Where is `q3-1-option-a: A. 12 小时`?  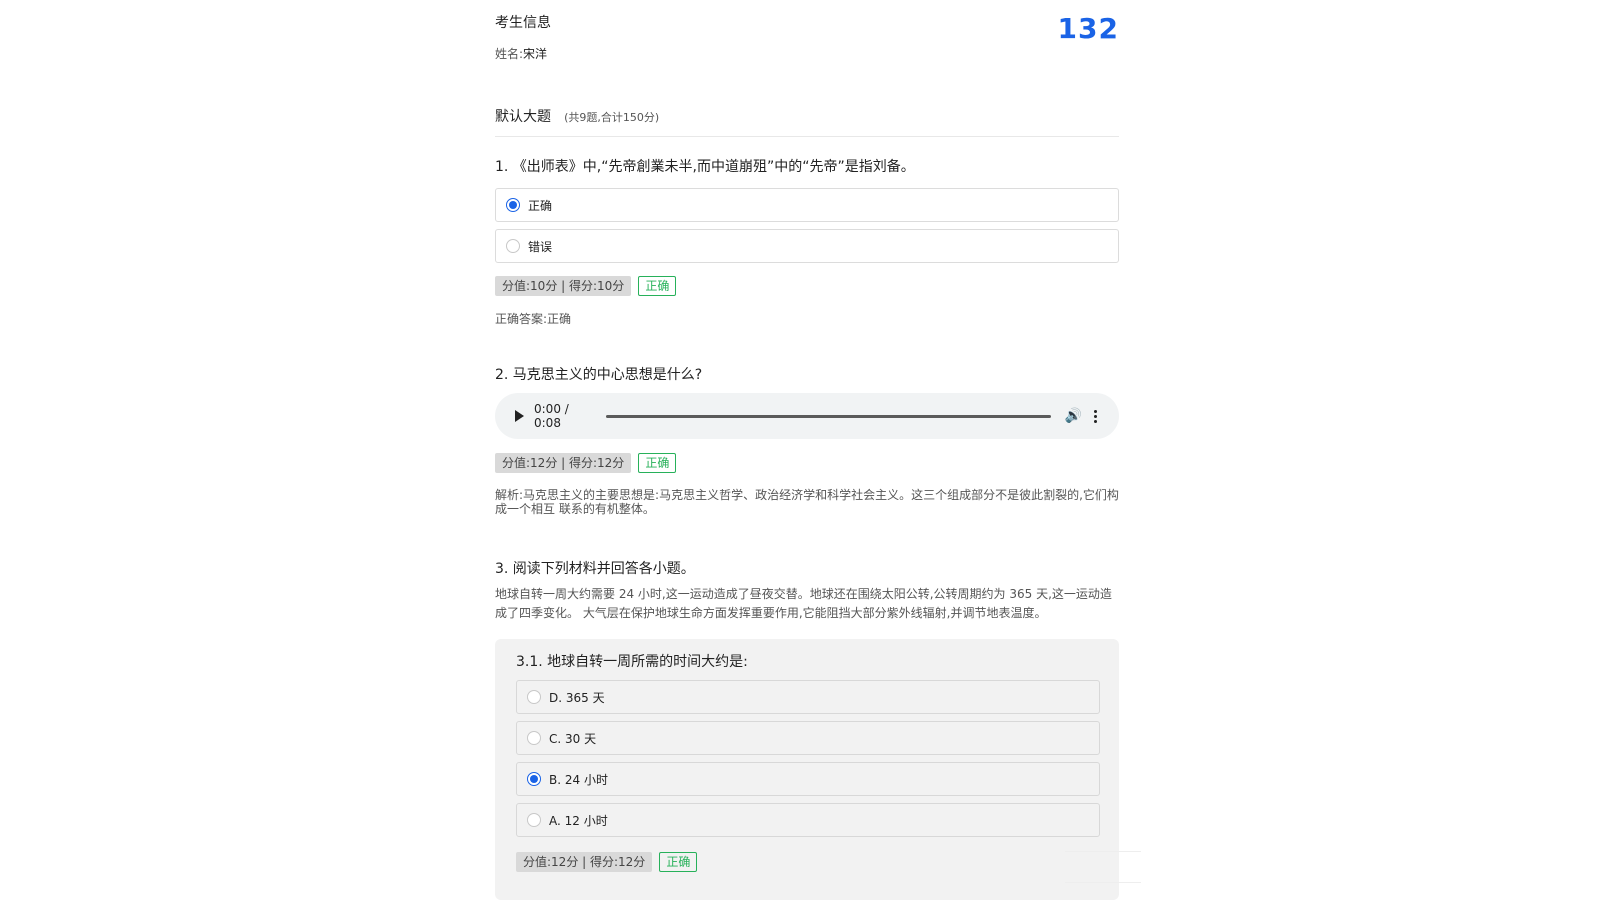 q3-1-option-a: A. 12 小时 is located at coordinates (808, 820).